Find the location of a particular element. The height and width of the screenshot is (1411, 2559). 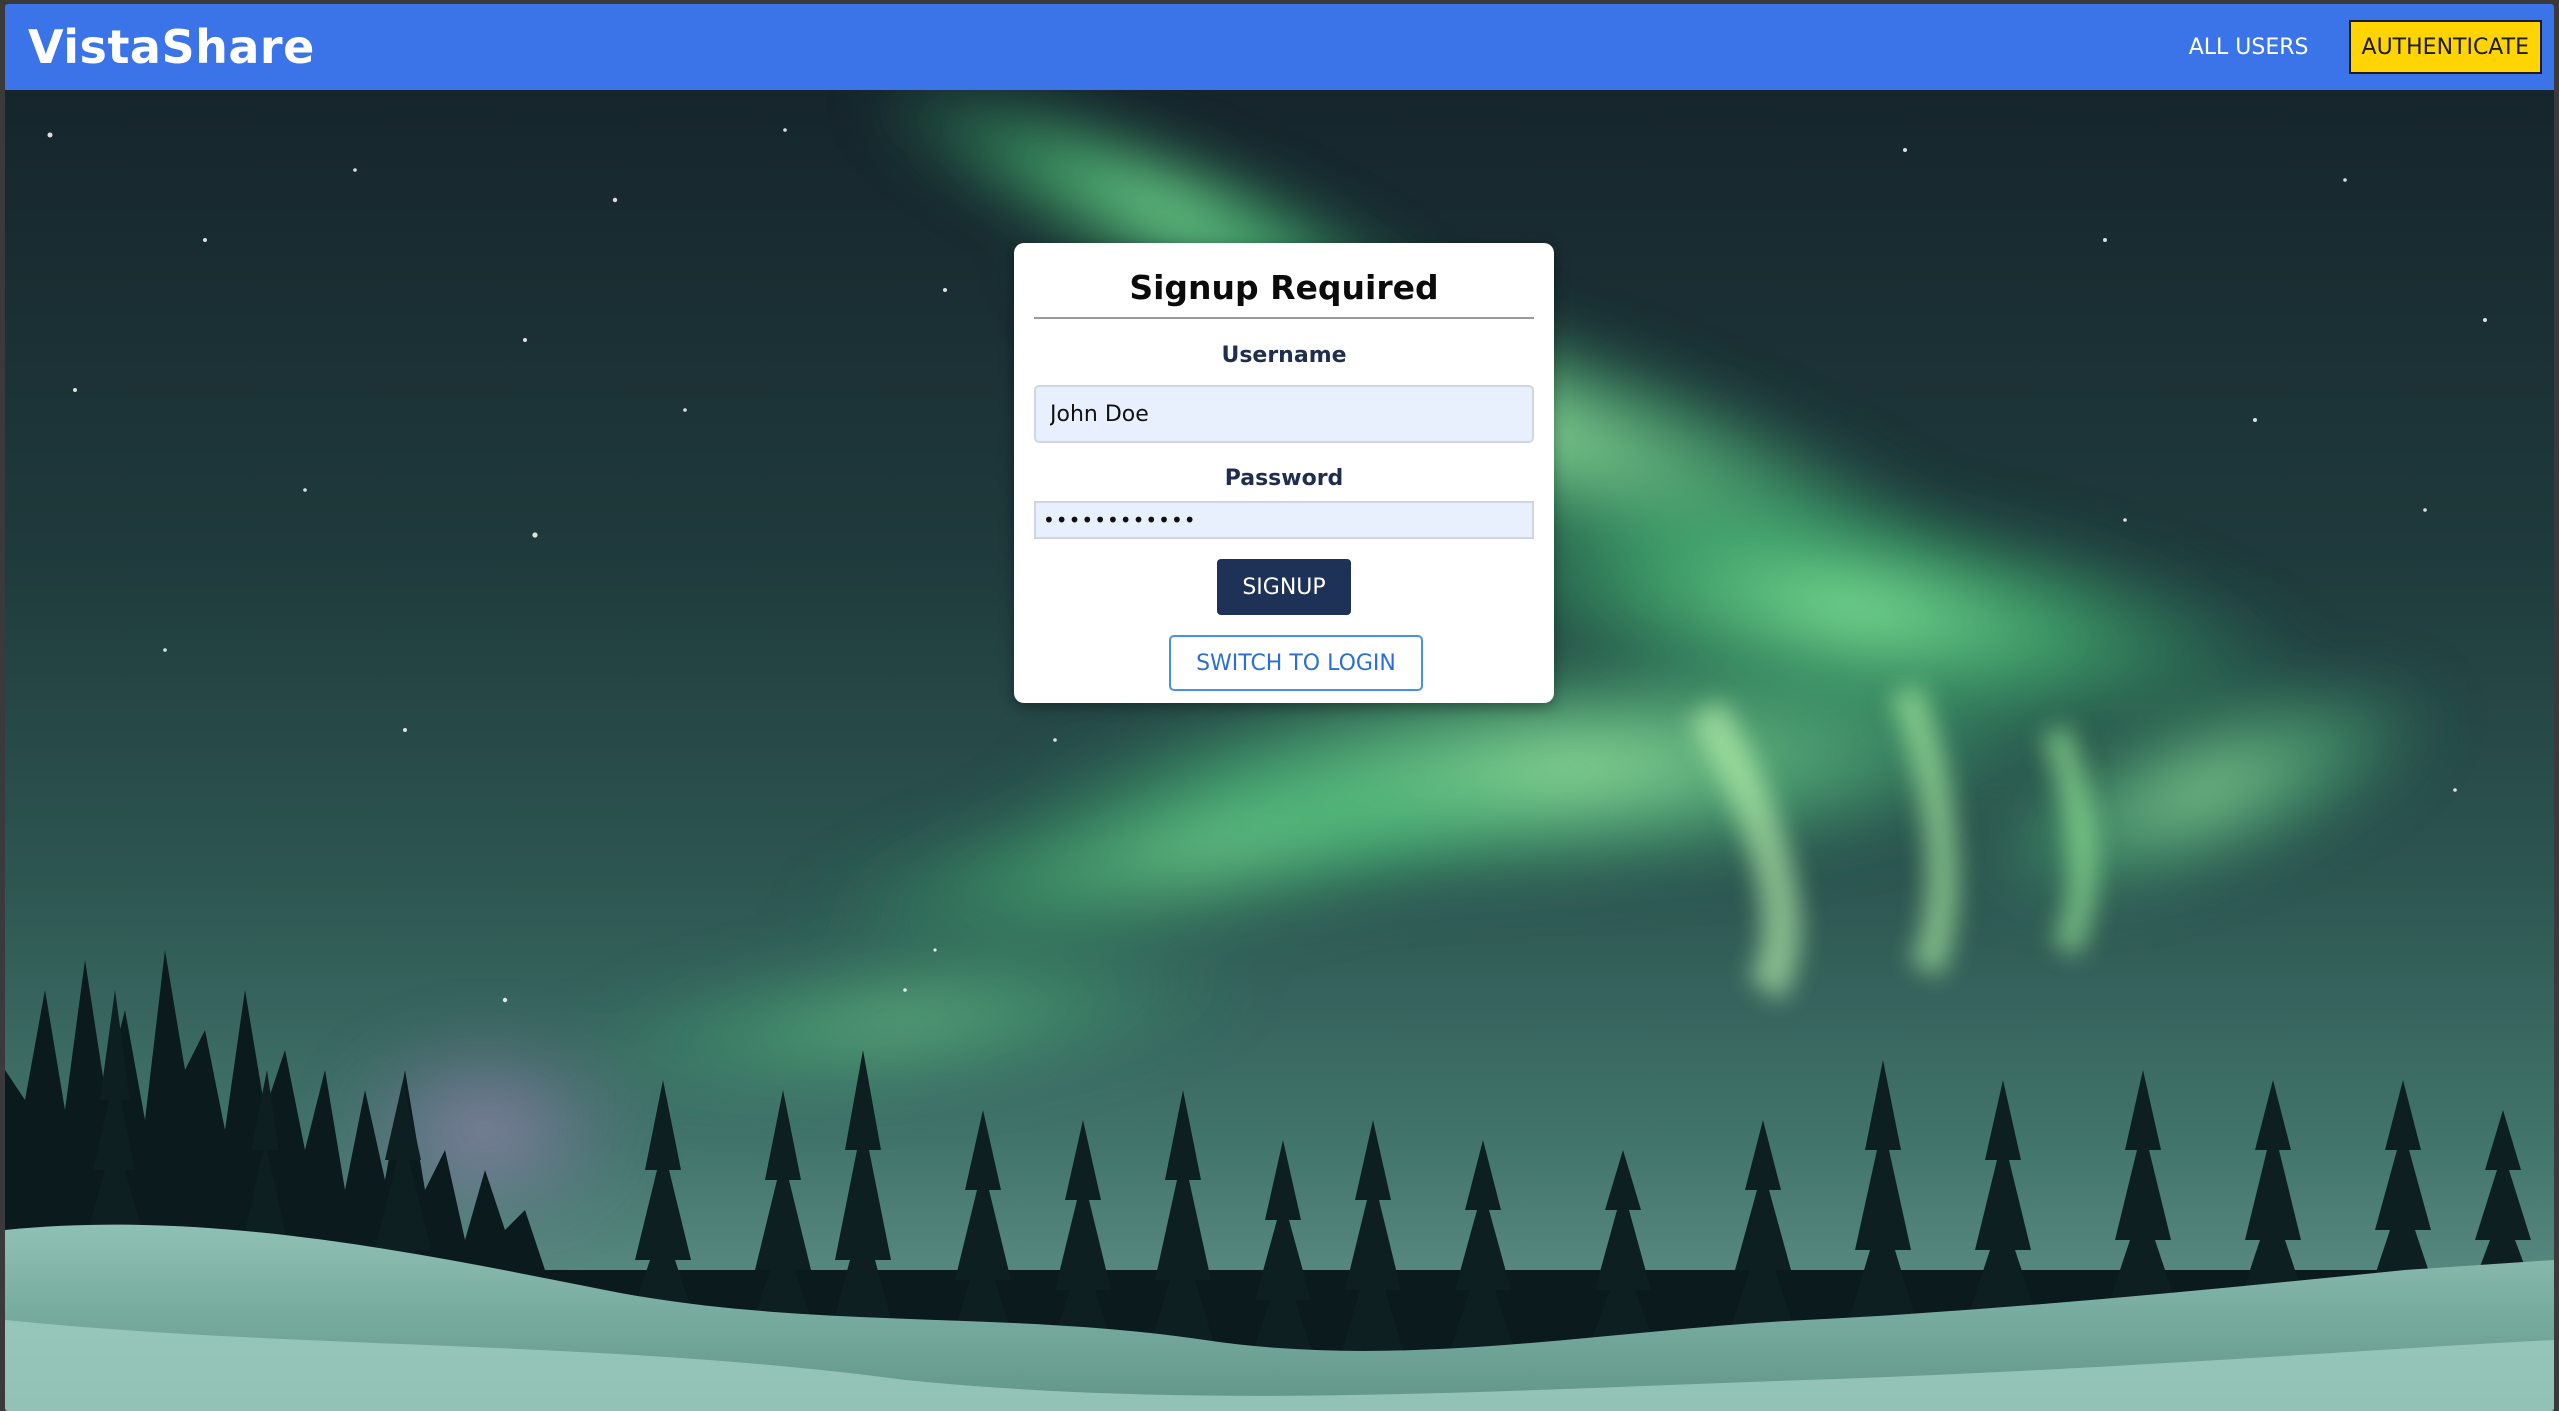

password-label: Password is located at coordinates (1284, 478).